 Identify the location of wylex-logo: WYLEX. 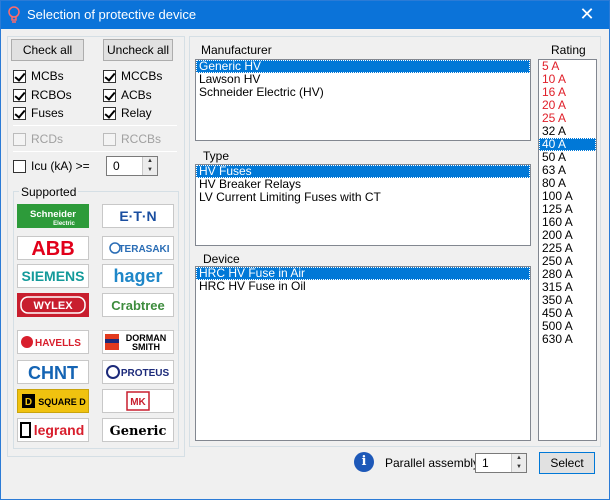
(53, 305).